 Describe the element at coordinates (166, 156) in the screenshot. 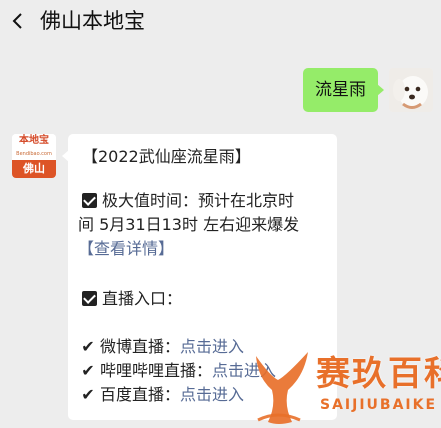

I see `message-title: 【2022武仙座流星雨】` at that location.